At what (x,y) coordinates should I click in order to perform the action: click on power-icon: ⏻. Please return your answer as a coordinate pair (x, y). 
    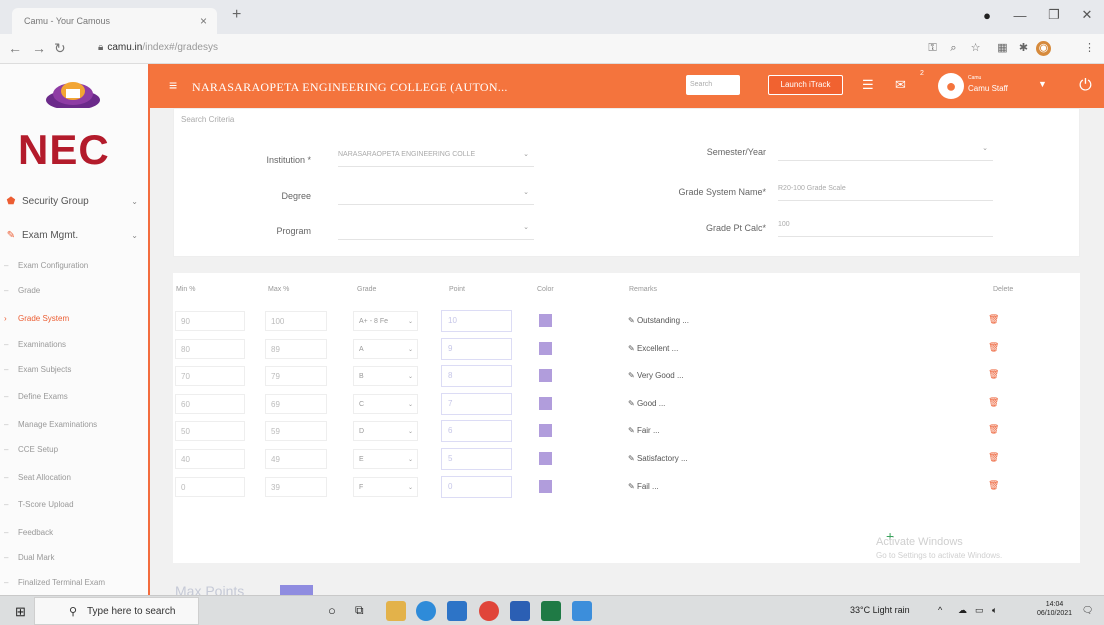
    Looking at the image, I should click on (1085, 86).